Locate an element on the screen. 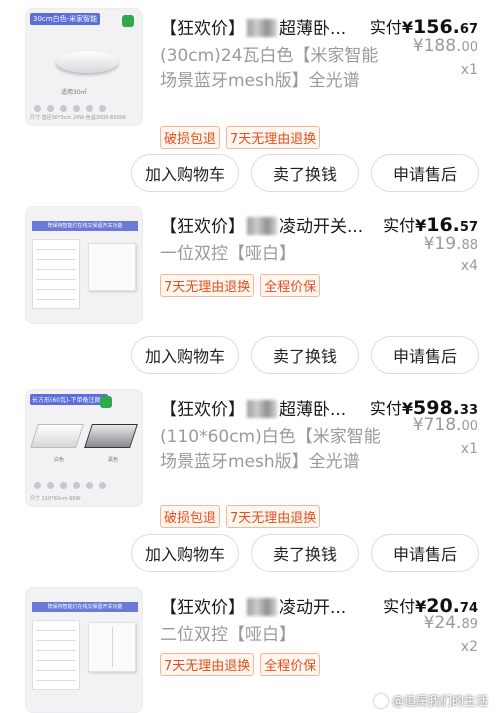 The image size is (500, 713). product-spec: 二位双控【哑白】 is located at coordinates (228, 635).